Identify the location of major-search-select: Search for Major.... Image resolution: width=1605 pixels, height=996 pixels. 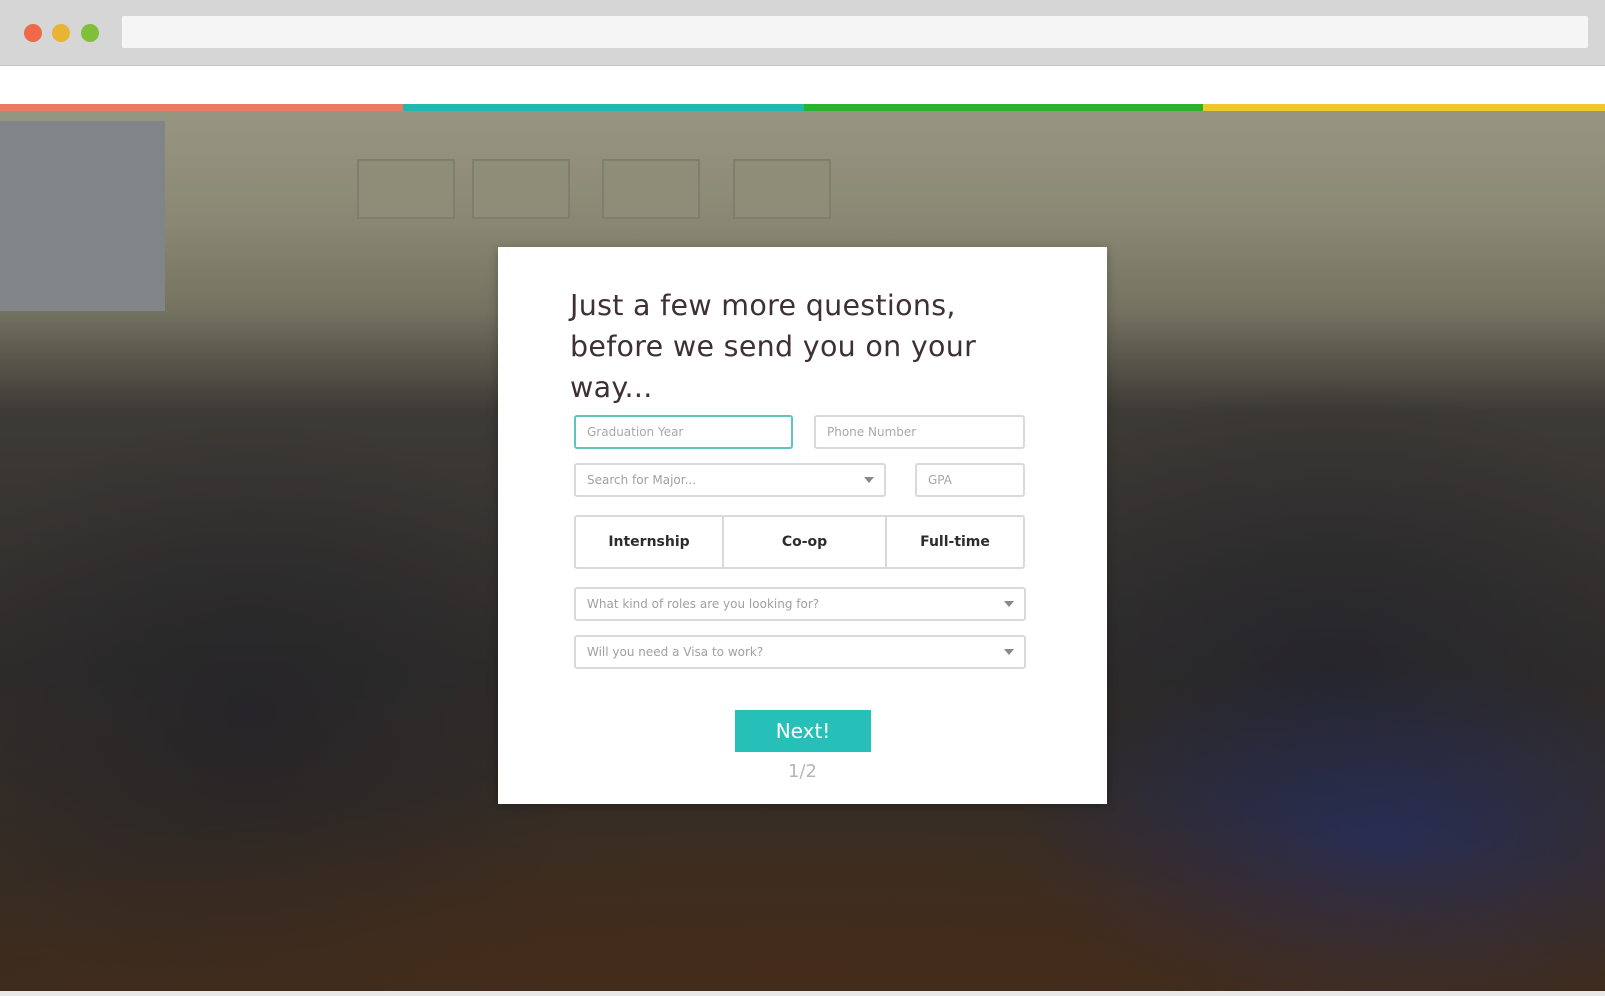
(730, 480).